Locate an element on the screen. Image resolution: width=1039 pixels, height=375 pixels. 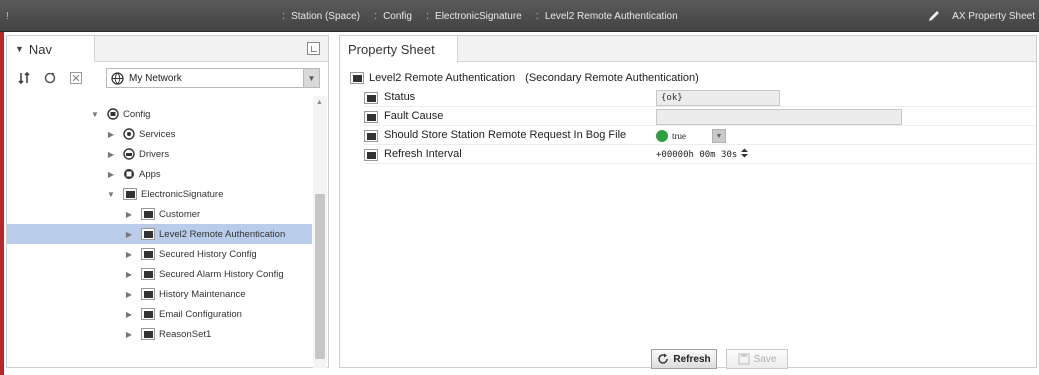
refresh-interval-value: +00000h 00m 30s is located at coordinates (697, 154).